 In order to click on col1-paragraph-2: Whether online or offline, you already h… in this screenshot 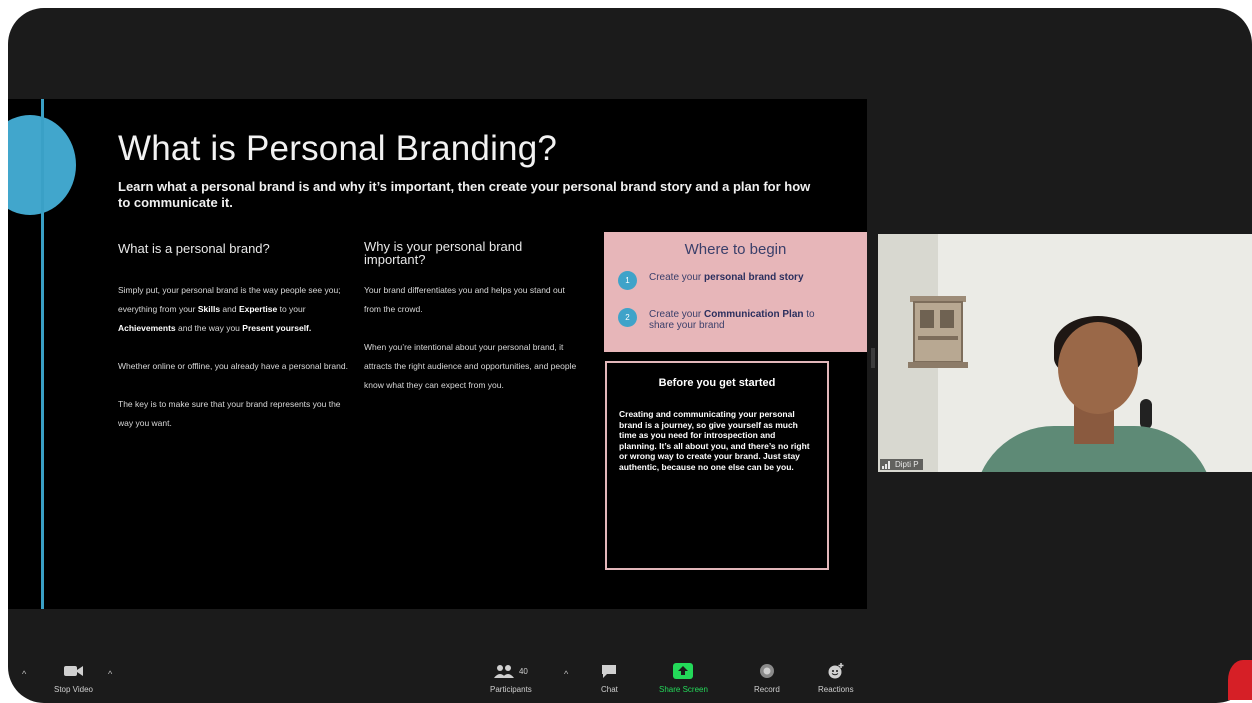, I will do `click(233, 366)`.